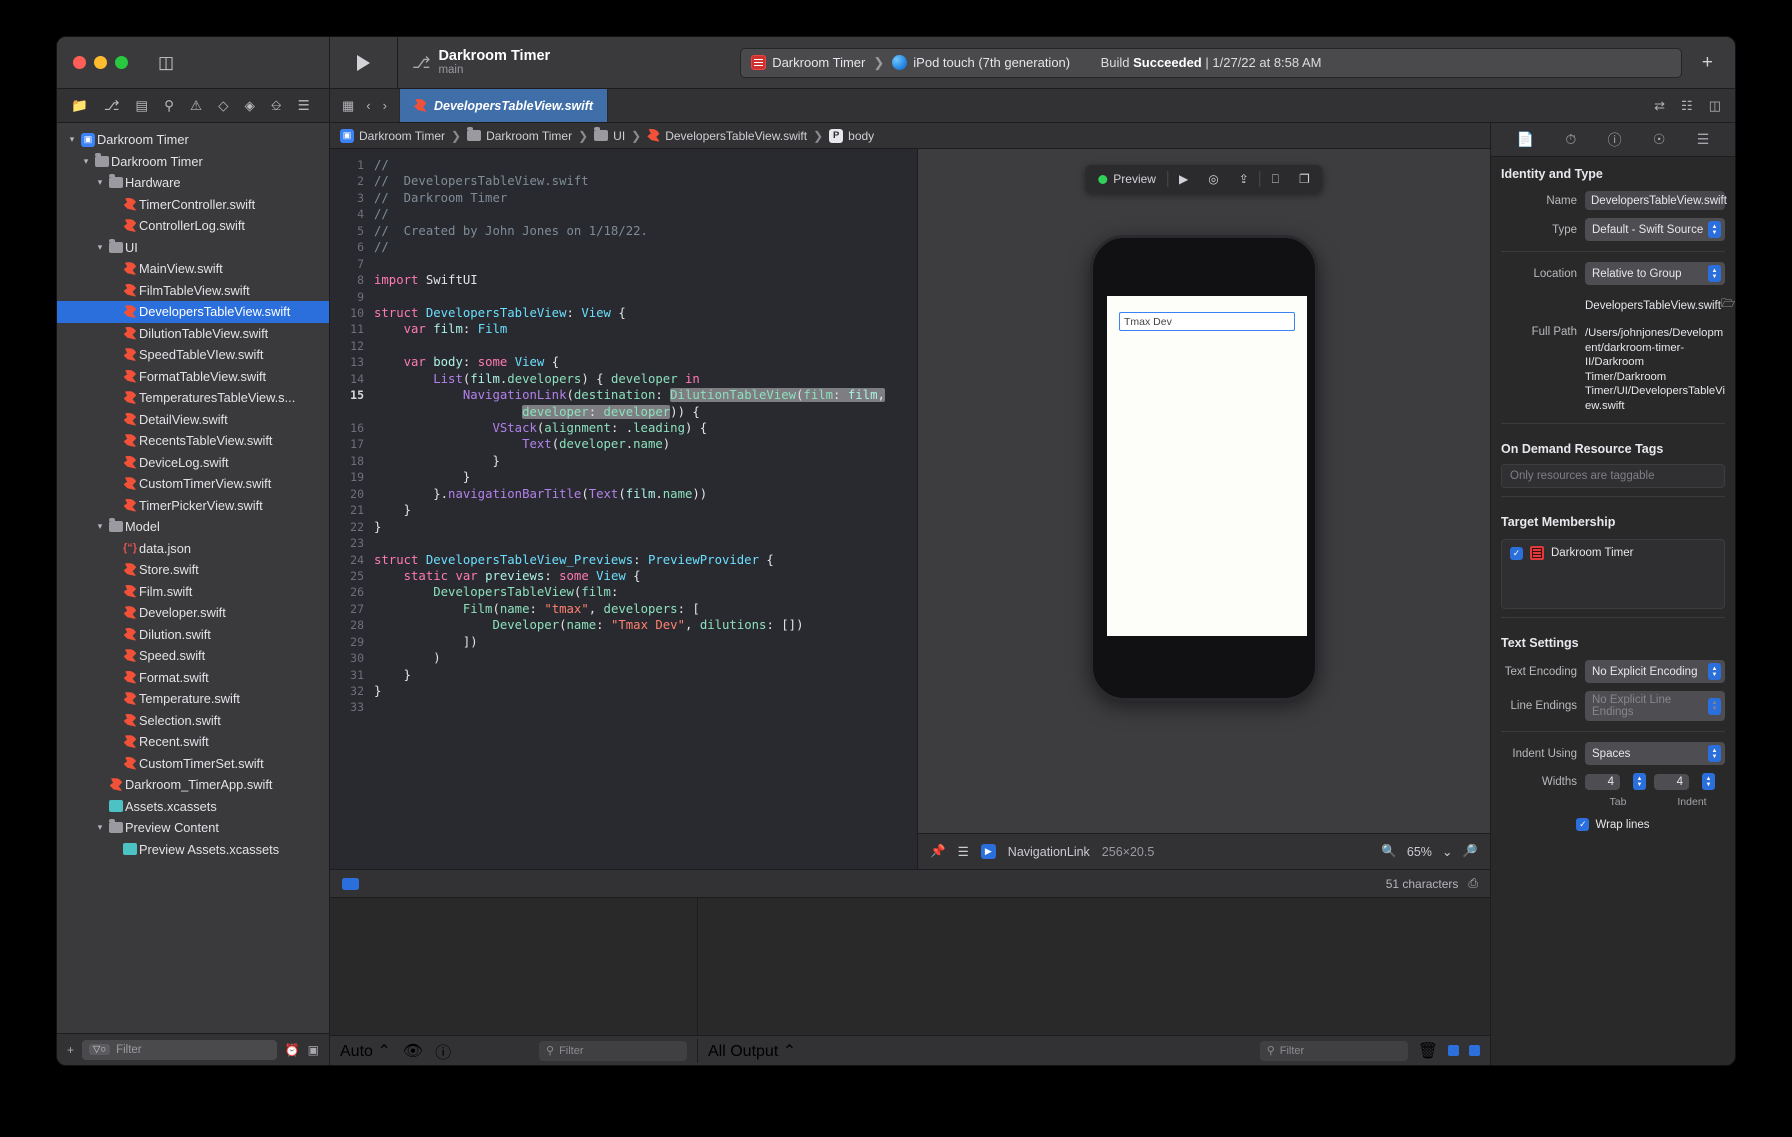  I want to click on code-line-text: struct DevelopersTableView: View {, so click(500, 313).